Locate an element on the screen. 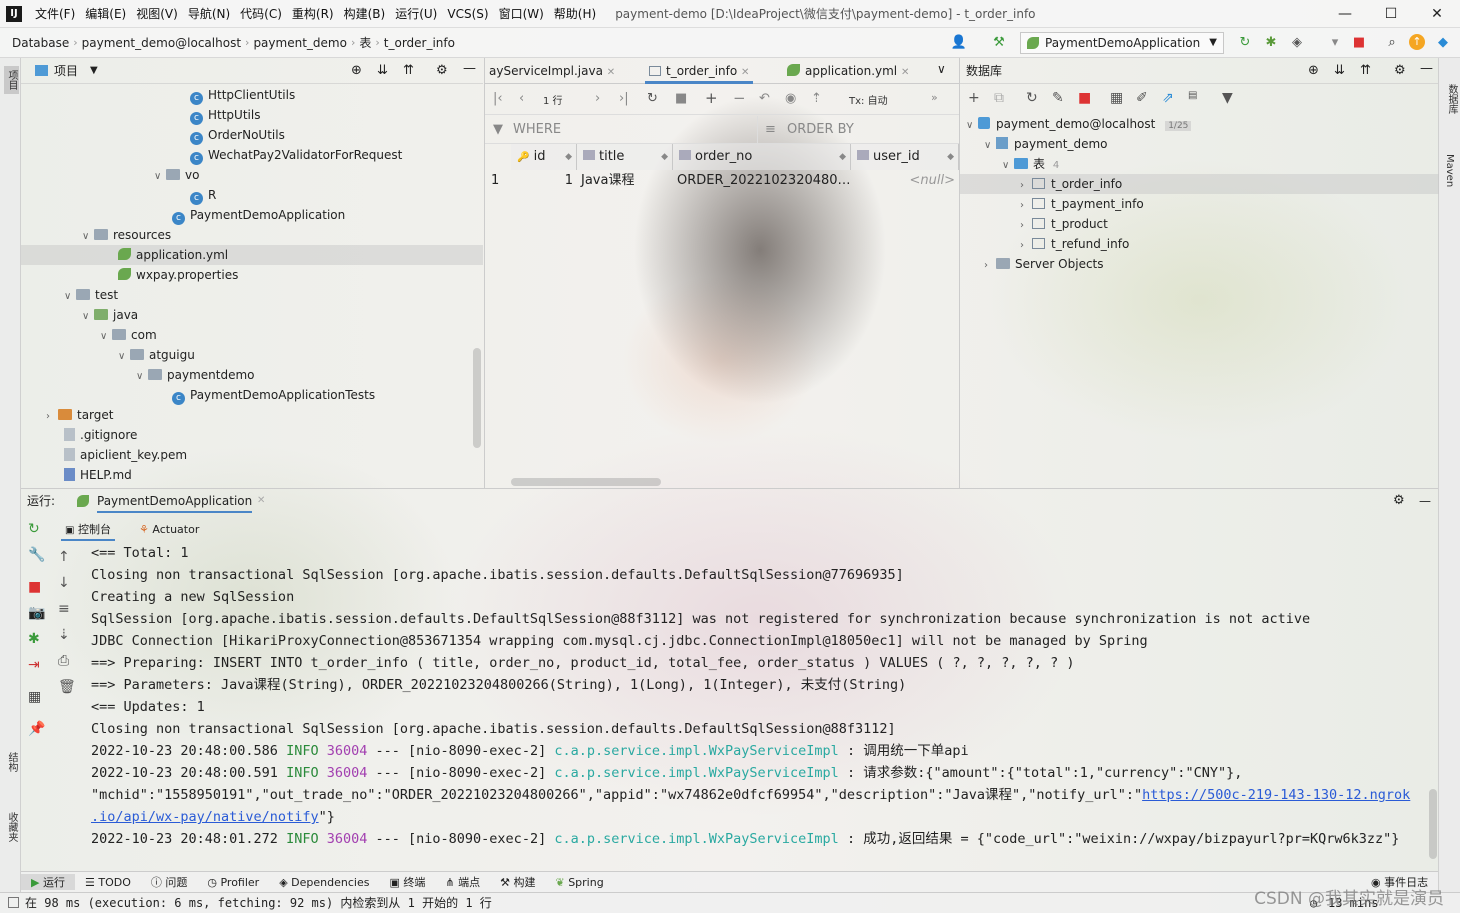 The height and width of the screenshot is (913, 1460). tool-tab-run: ▶ 运行 is located at coordinates (48, 882).